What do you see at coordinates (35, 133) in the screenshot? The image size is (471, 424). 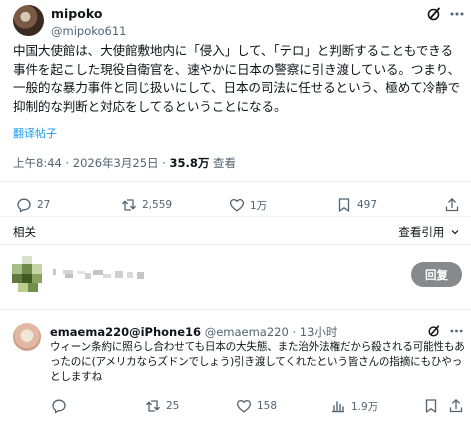 I see `translate-link: 翻译帖子` at bounding box center [35, 133].